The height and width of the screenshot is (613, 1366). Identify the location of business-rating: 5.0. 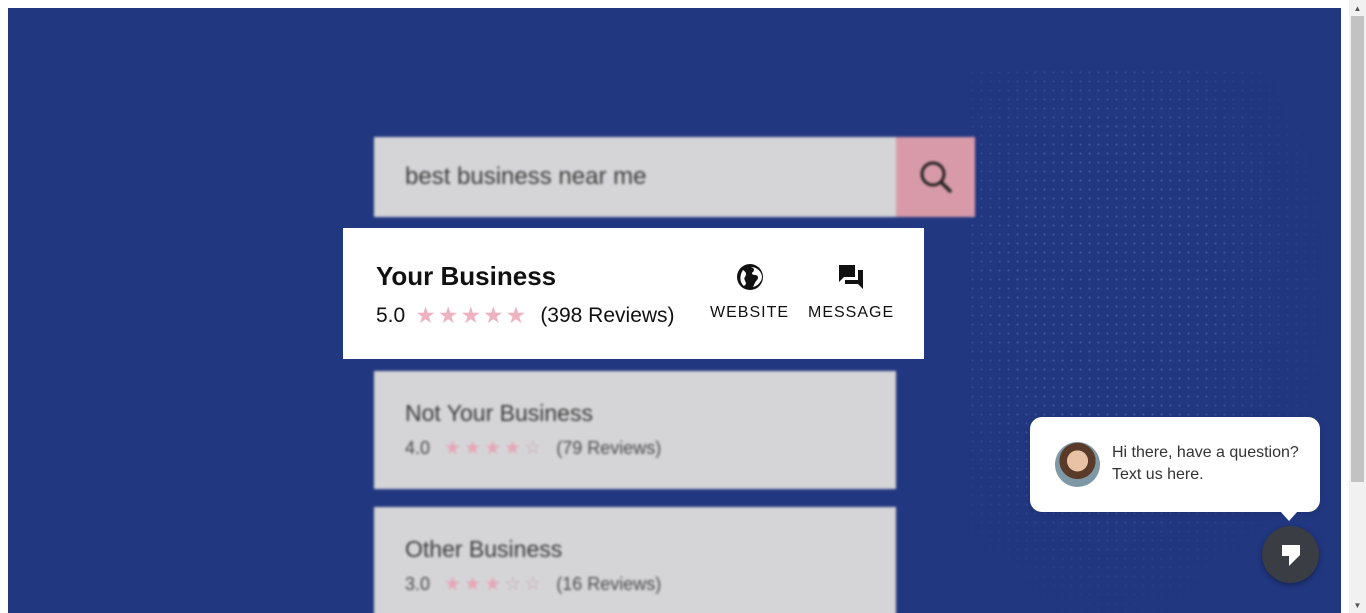
(391, 315).